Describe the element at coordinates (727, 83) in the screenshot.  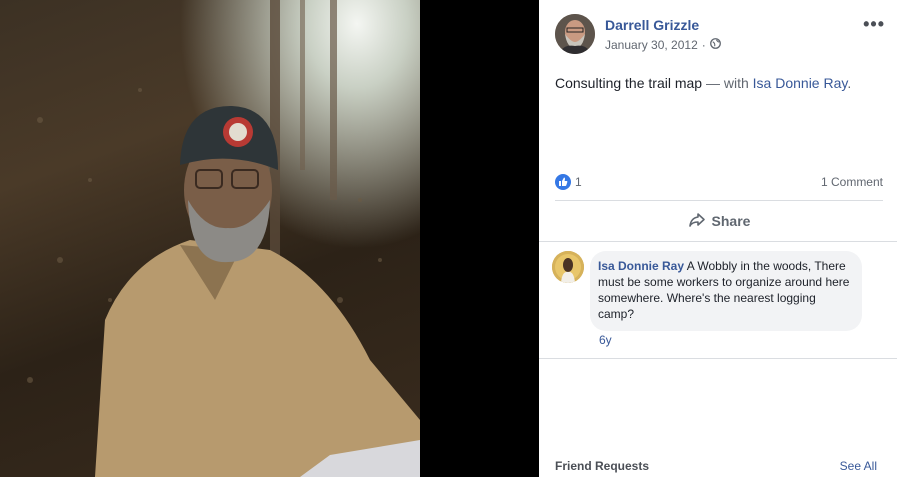
I see `with-label: — with` at that location.